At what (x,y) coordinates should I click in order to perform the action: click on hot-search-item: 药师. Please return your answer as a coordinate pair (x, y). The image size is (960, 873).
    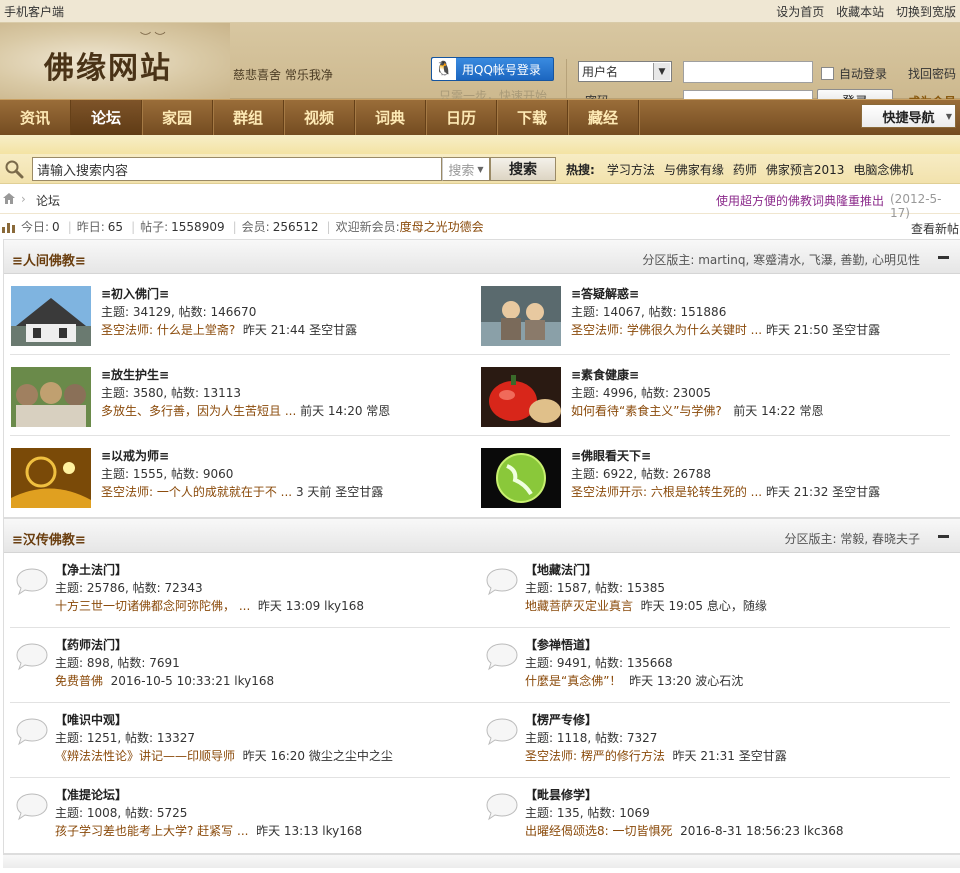
    Looking at the image, I should click on (745, 169).